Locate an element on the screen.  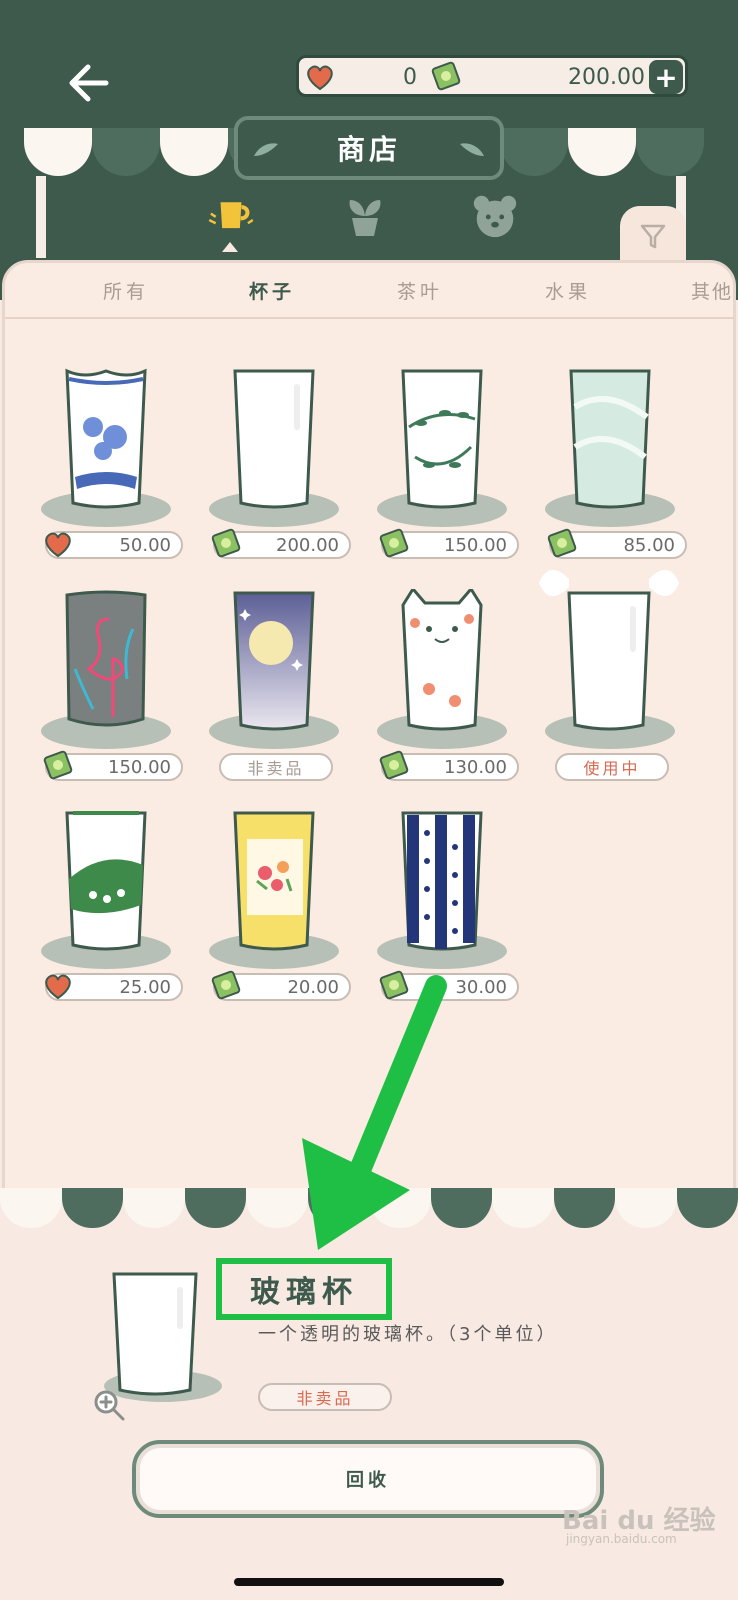
price-value: 50.00 is located at coordinates (145, 545).